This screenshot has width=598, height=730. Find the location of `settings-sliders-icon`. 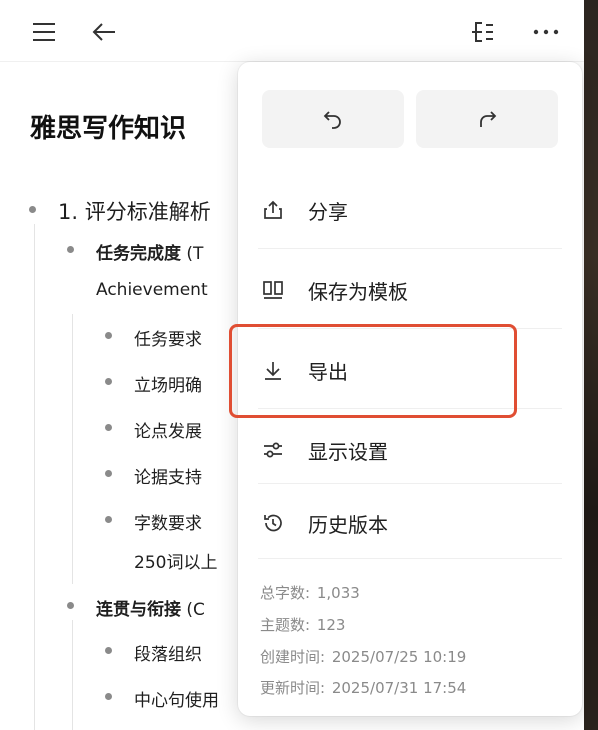

settings-sliders-icon is located at coordinates (273, 450).